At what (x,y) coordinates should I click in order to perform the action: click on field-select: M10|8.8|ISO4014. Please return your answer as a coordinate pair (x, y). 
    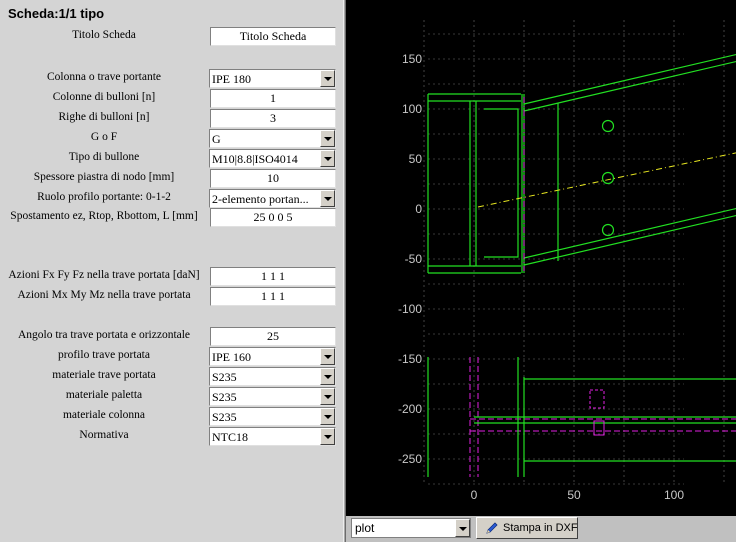
    Looking at the image, I should click on (272, 158).